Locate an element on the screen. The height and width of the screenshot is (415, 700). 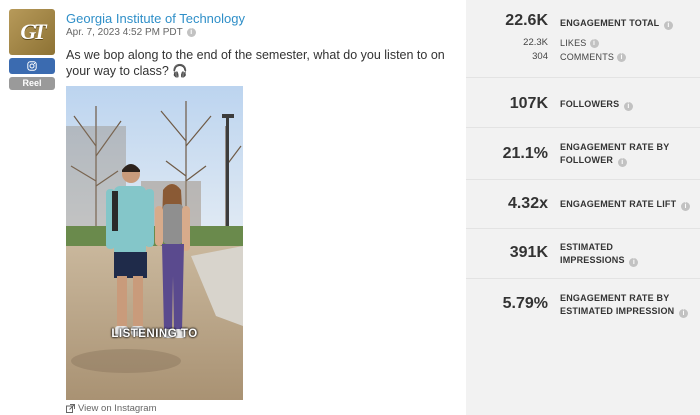
instagram-badge is located at coordinates (32, 66).